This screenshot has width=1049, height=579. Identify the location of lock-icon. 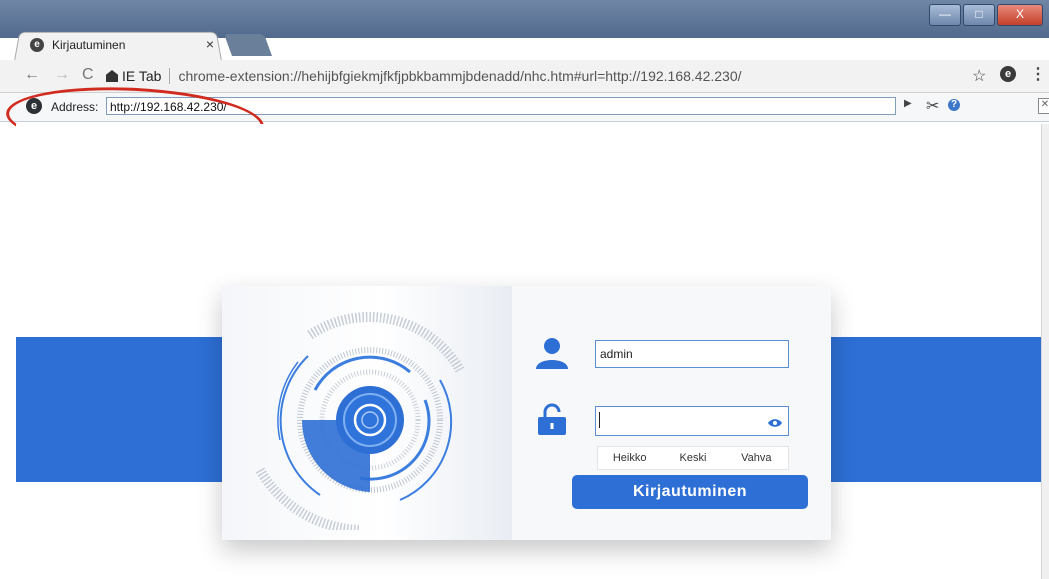
(552, 419).